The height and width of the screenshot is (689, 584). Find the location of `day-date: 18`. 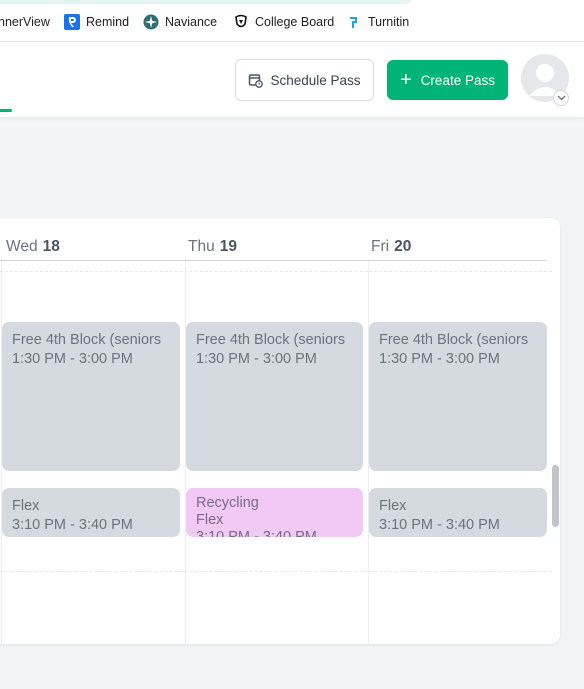

day-date: 18 is located at coordinates (51, 246).